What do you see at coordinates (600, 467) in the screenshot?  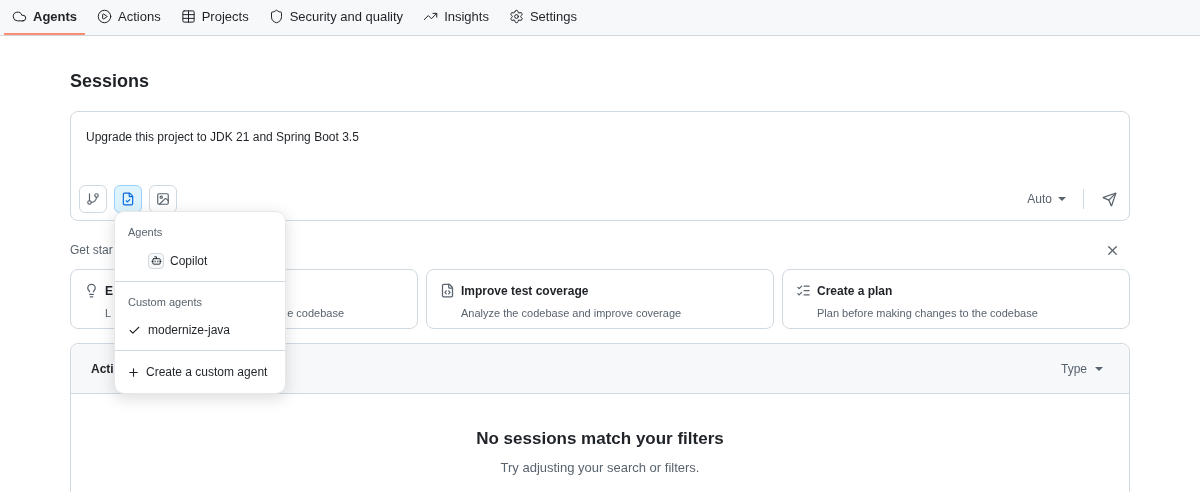 I see `empty-hint: Try adjusting your search or filters.` at bounding box center [600, 467].